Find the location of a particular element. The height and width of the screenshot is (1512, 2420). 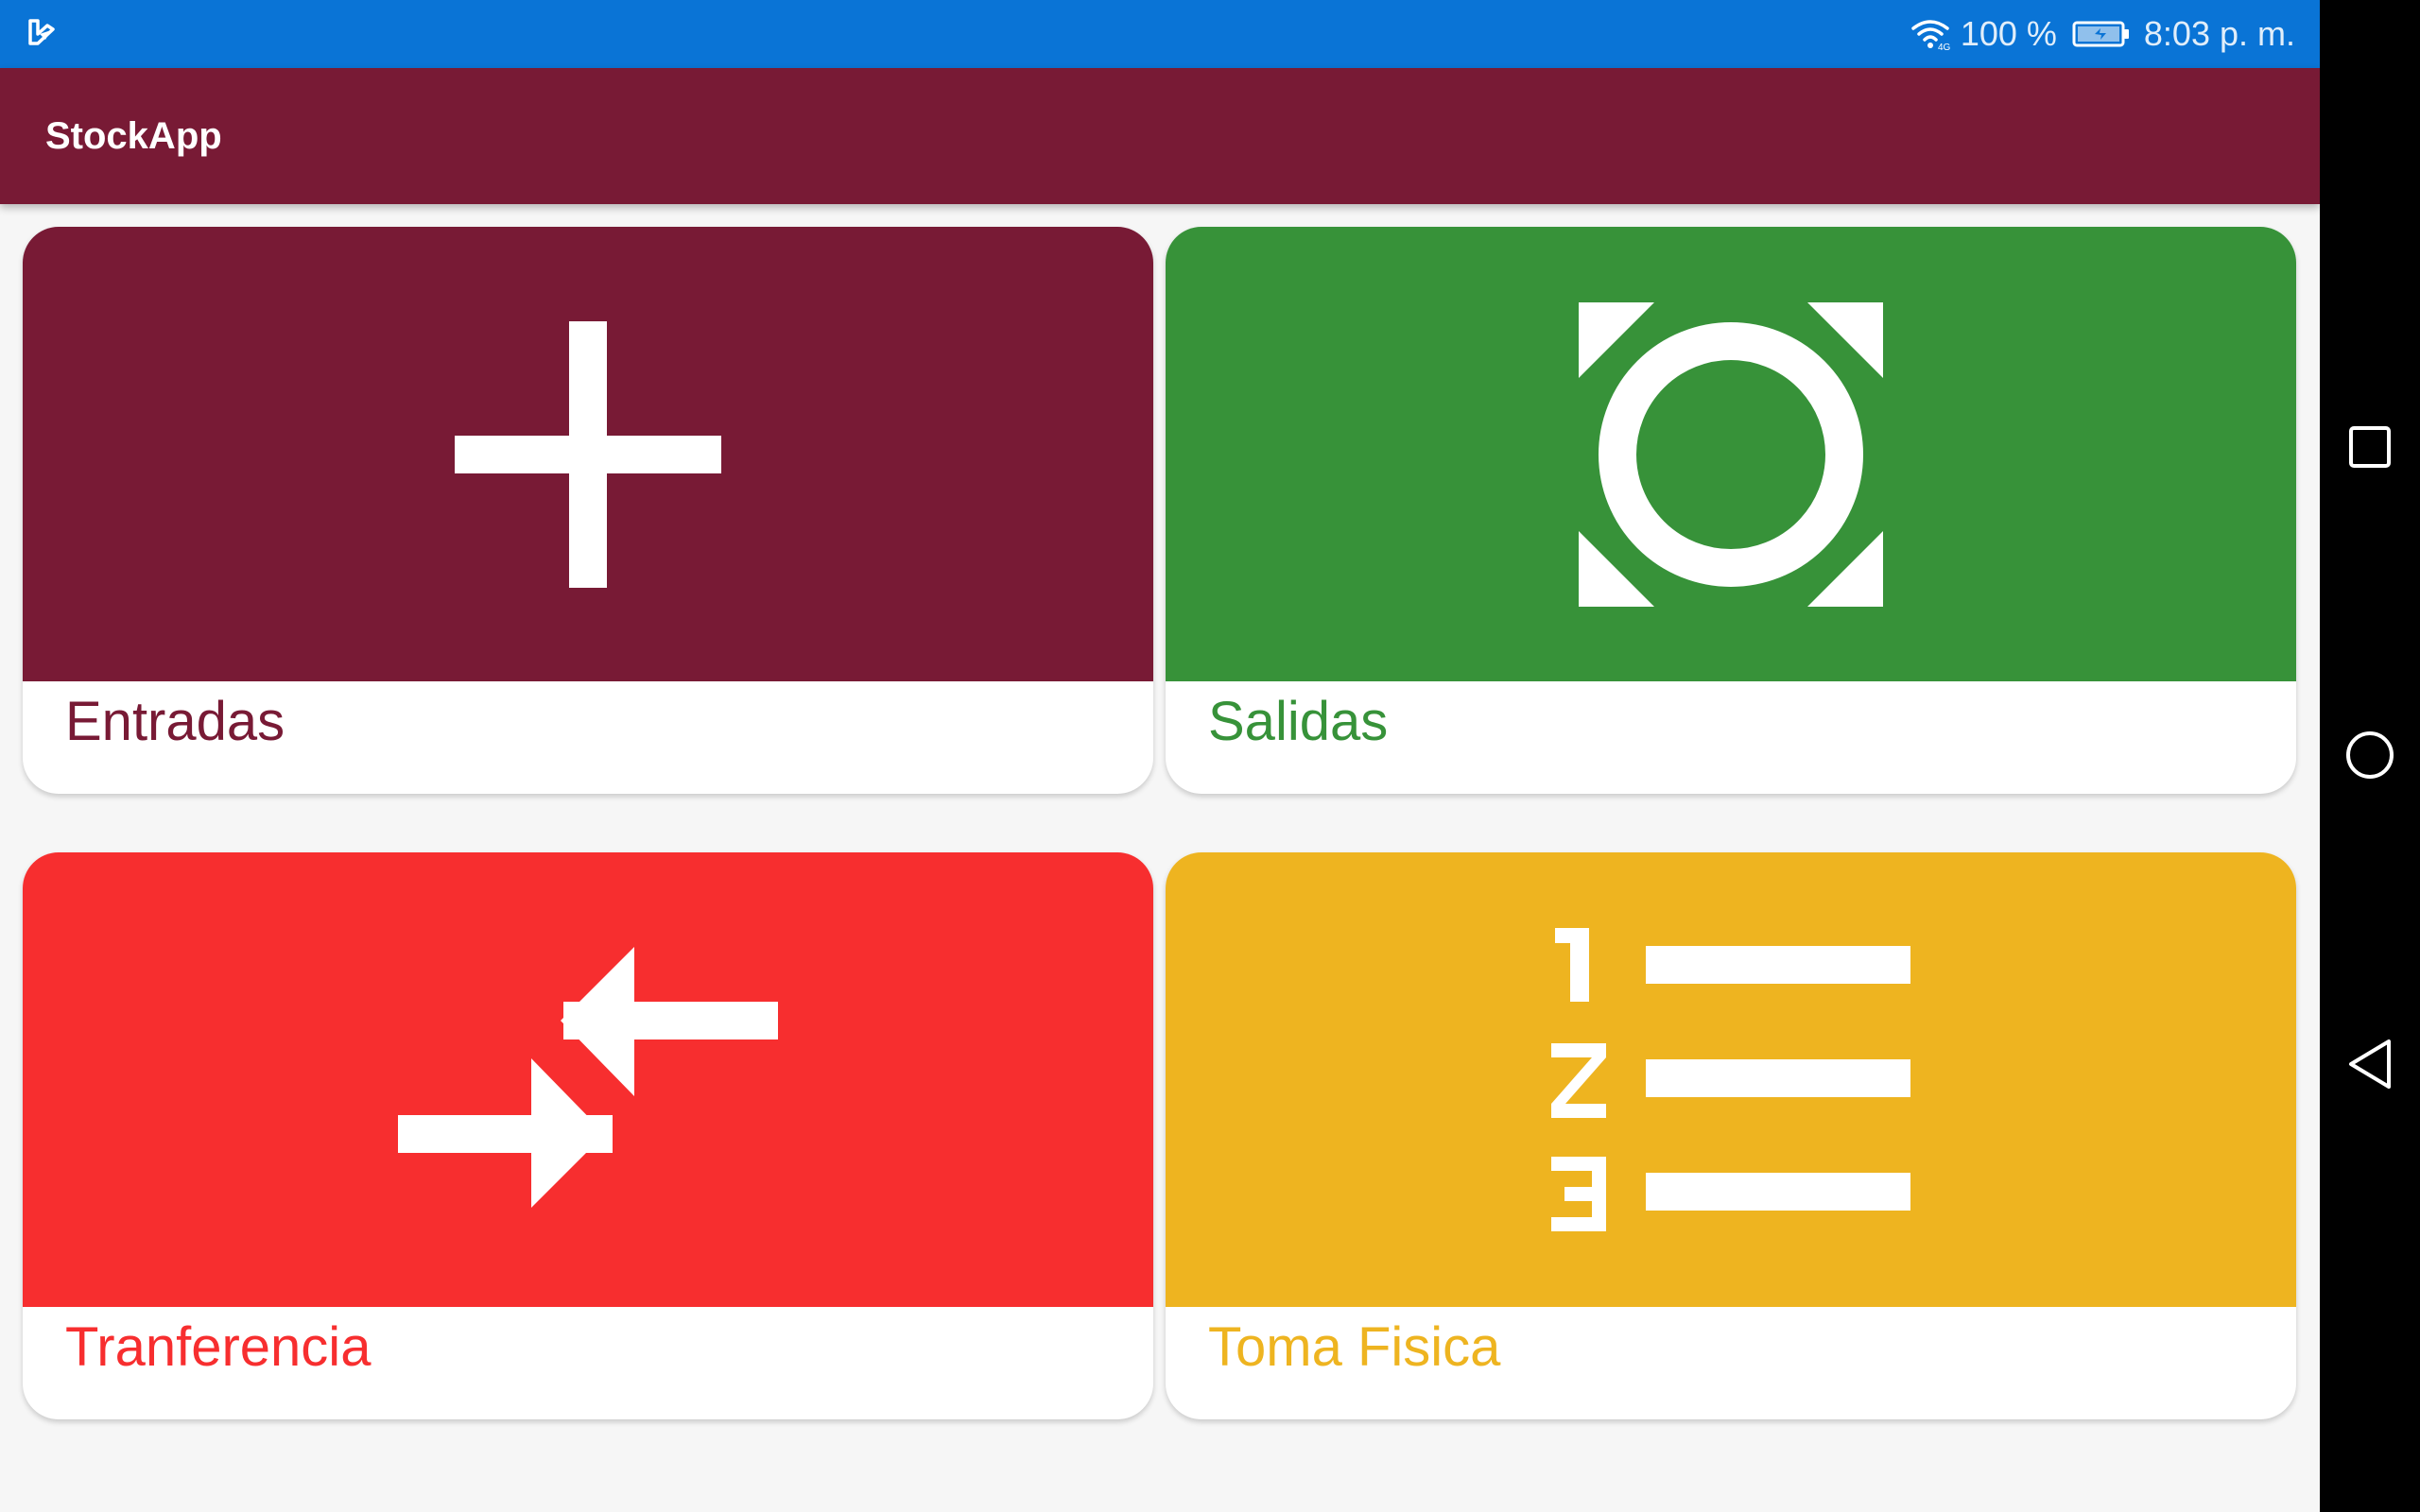

card-salidas-banner is located at coordinates (1731, 454).